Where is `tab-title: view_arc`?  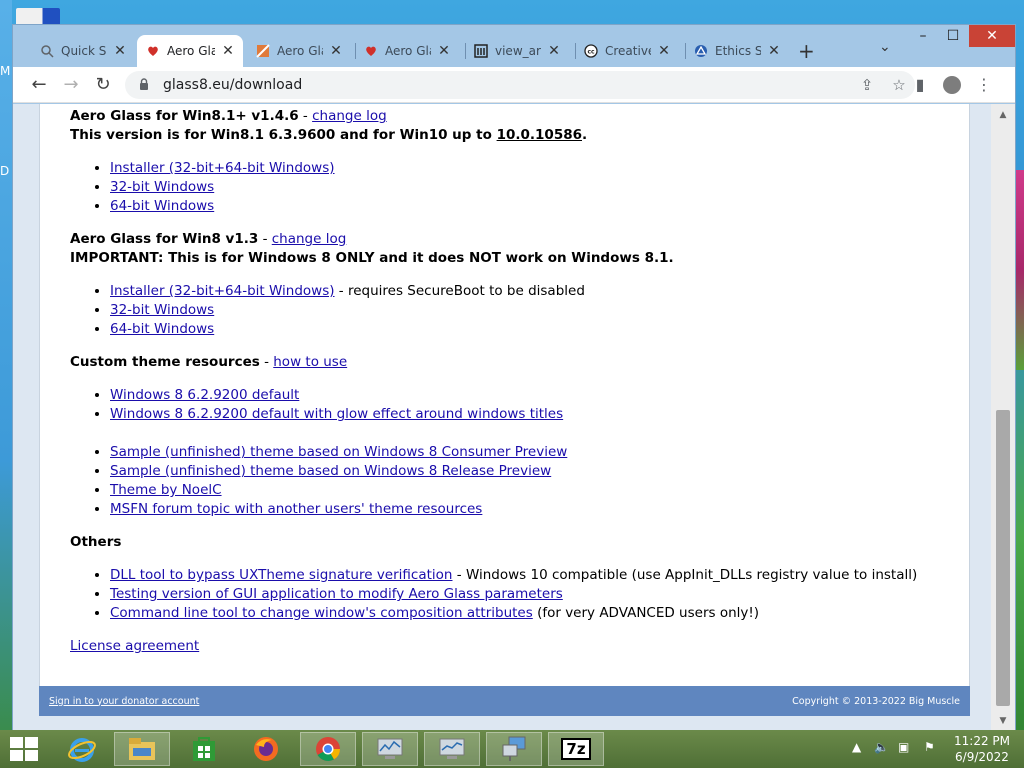
tab-title: view_arc is located at coordinates (518, 51).